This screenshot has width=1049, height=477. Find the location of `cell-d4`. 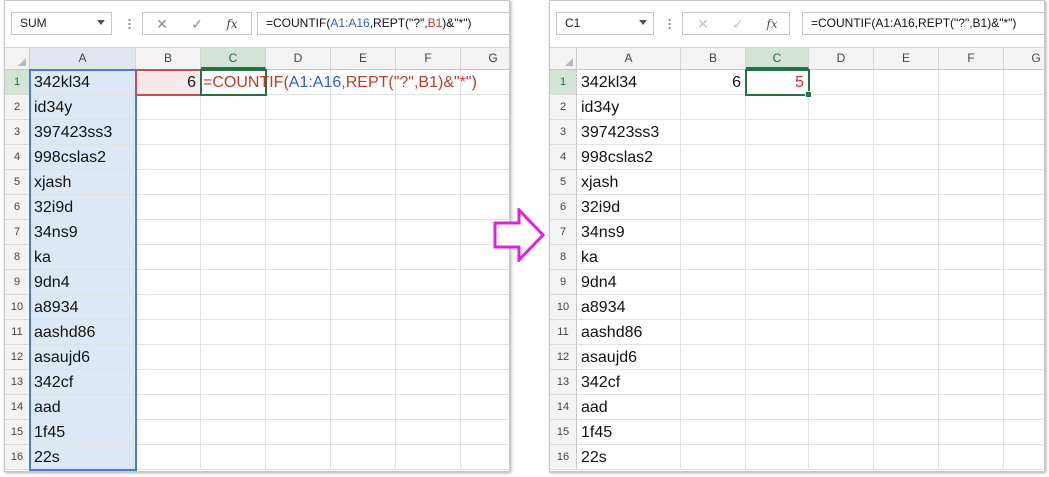

cell-d4 is located at coordinates (841, 157).